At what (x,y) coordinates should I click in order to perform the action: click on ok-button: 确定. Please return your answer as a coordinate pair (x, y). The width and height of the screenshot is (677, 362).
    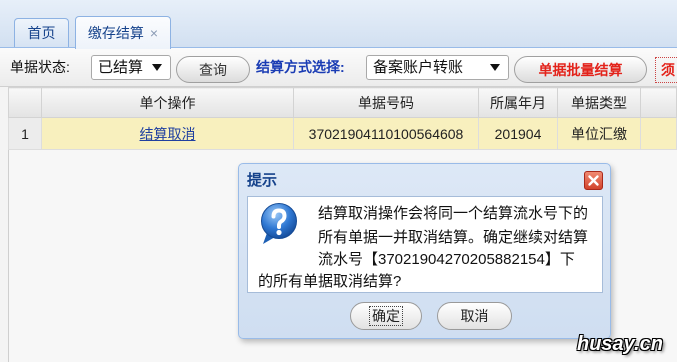
    Looking at the image, I should click on (386, 316).